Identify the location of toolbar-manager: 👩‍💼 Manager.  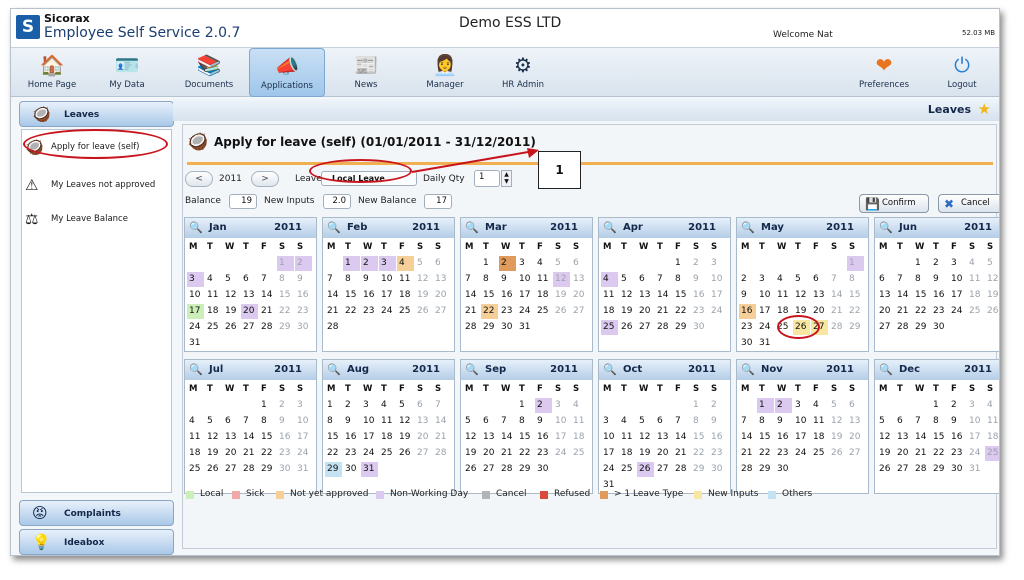
(445, 72).